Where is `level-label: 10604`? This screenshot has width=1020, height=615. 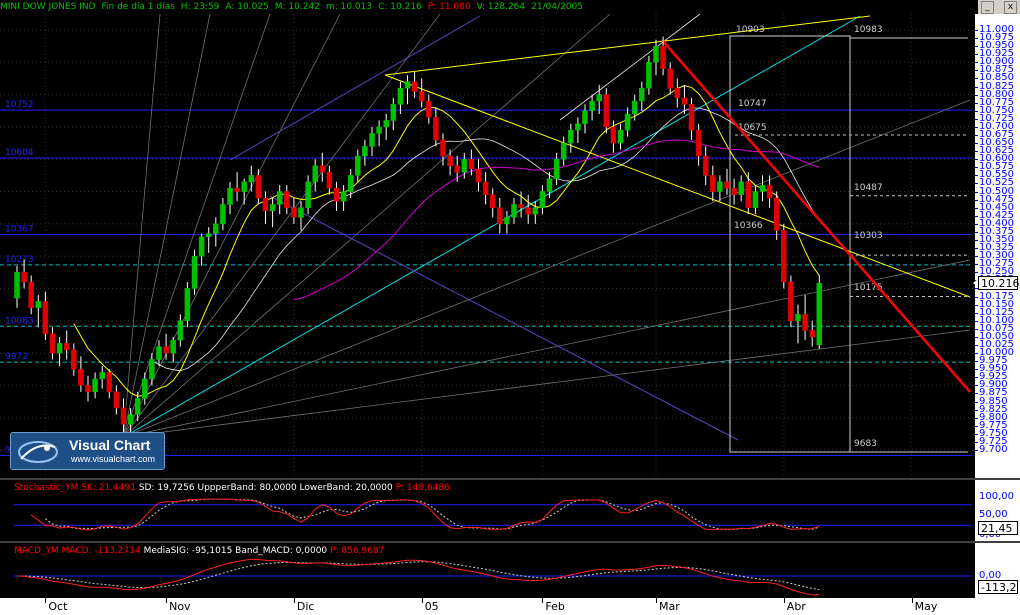
level-label: 10604 is located at coordinates (19, 153).